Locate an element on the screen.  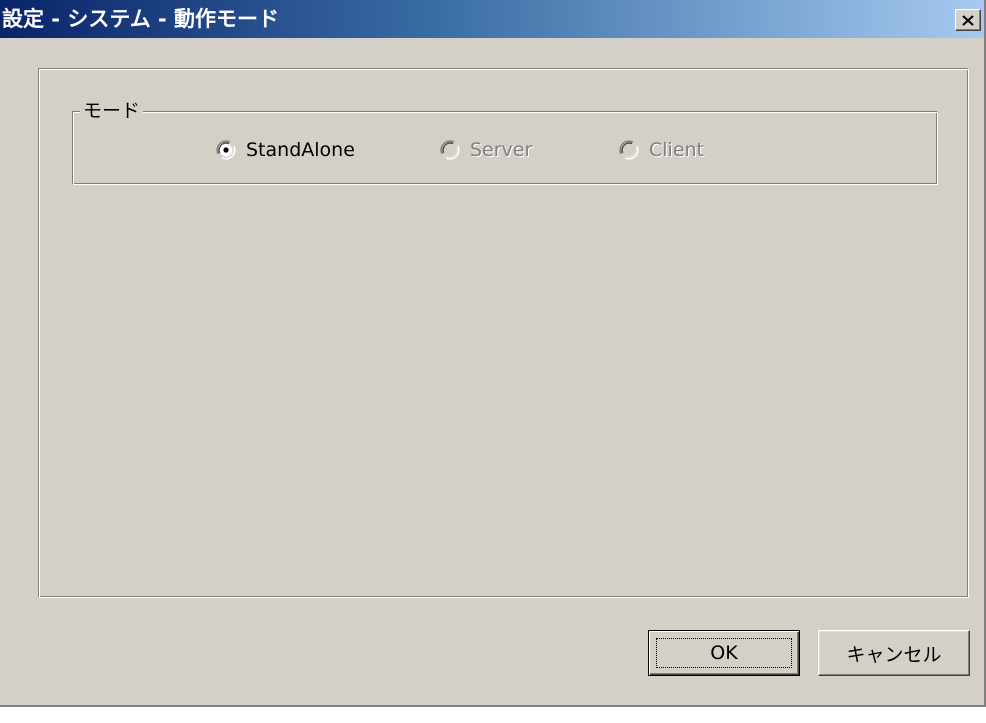
radio-standalone: StandAlone is located at coordinates (285, 150).